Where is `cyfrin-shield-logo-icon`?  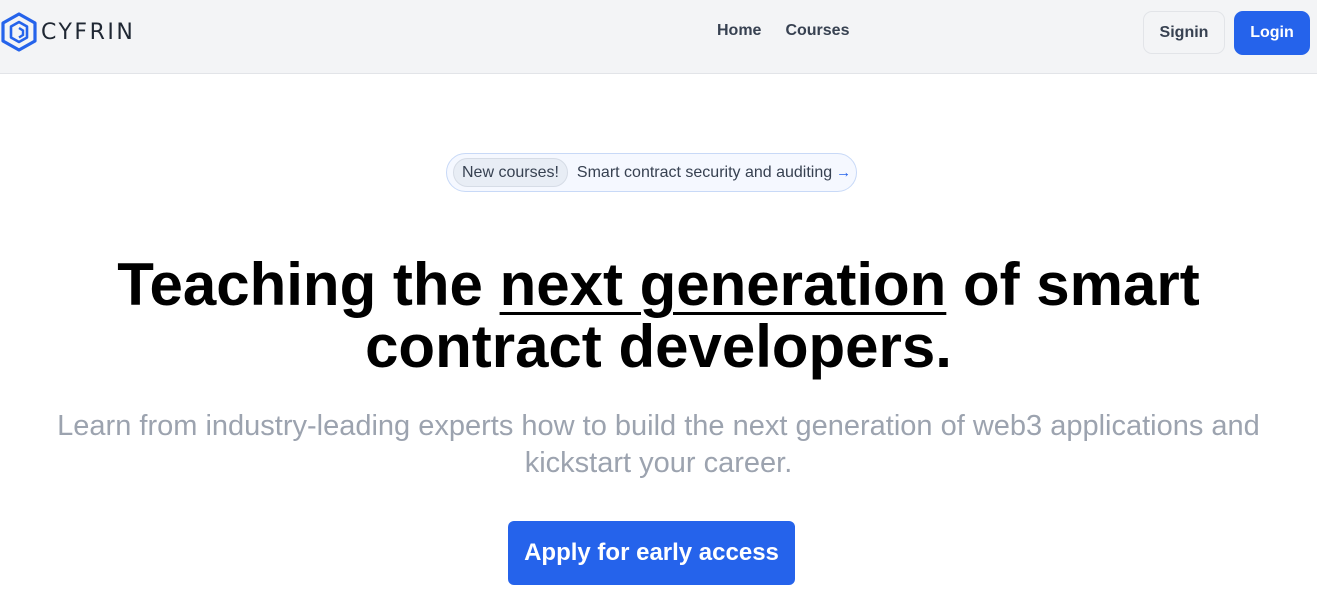
cyfrin-shield-logo-icon is located at coordinates (19, 32).